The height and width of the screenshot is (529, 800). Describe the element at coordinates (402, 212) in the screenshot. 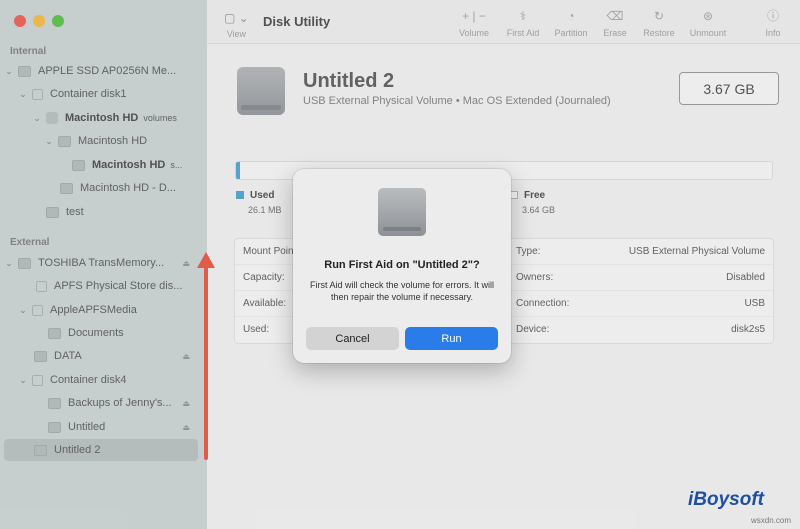

I see `external-disk-icon` at that location.